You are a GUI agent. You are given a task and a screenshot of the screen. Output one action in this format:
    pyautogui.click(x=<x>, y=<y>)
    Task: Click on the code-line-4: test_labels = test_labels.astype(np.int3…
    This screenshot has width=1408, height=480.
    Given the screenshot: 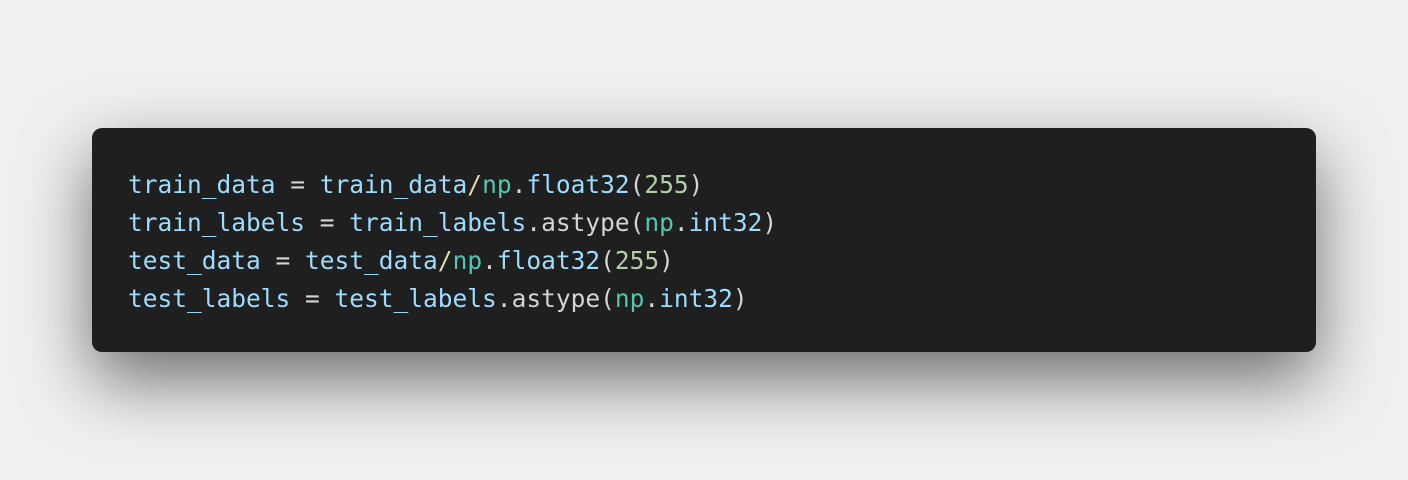 What is the action you would take?
    pyautogui.click(x=722, y=299)
    